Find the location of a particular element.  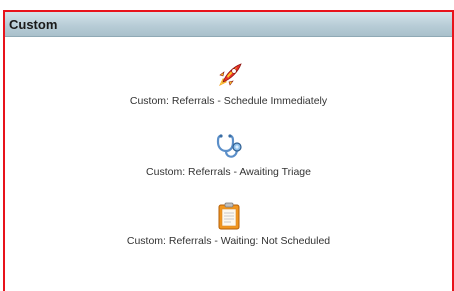

stethoscope-icon is located at coordinates (229, 147).